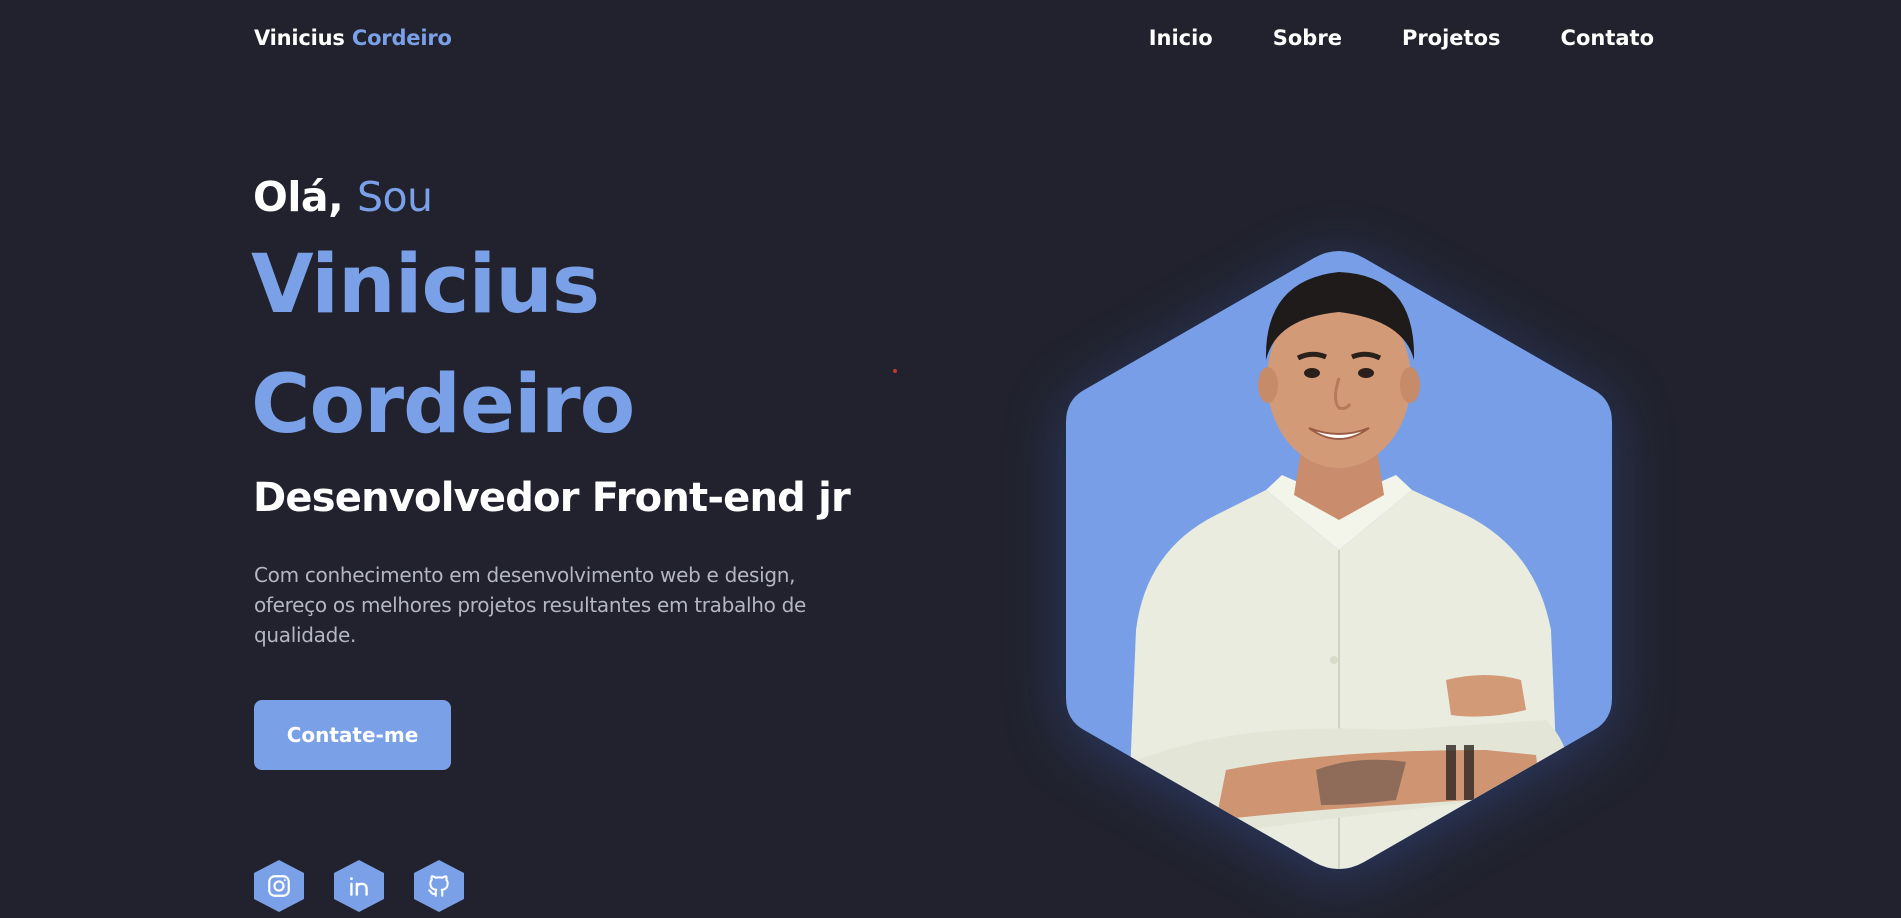 The image size is (1901, 918). I want to click on social-links, so click(359, 886).